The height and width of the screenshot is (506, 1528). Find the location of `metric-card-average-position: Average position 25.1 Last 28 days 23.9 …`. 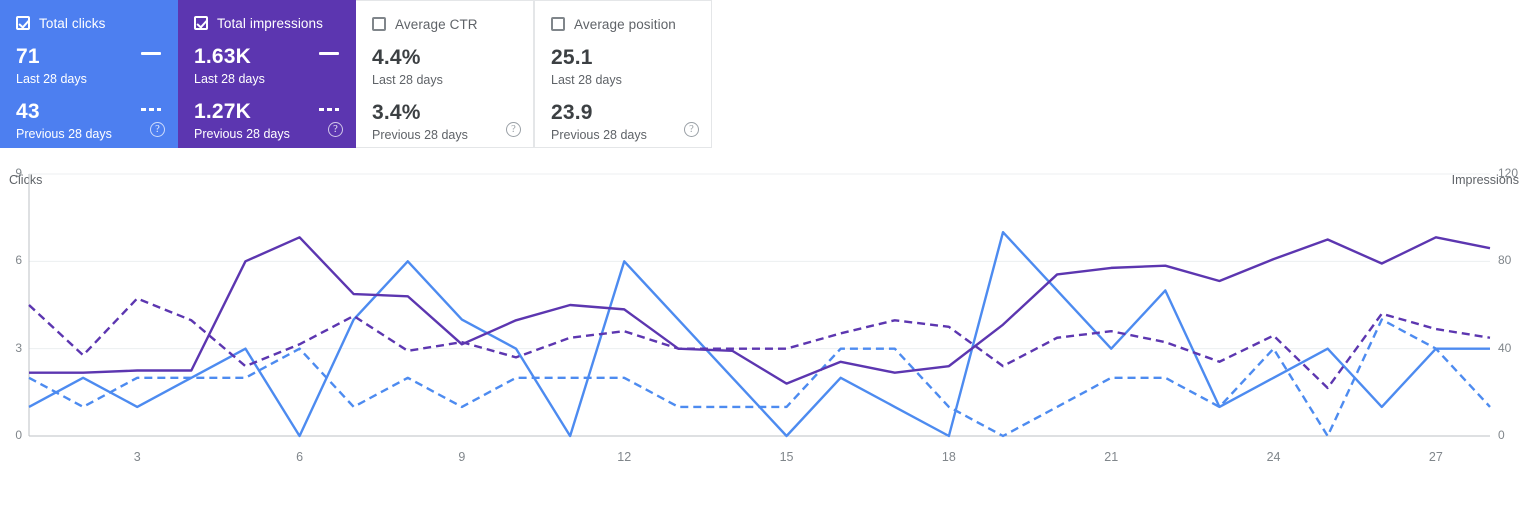

metric-card-average-position: Average position 25.1 Last 28 days 23.9 … is located at coordinates (623, 74).